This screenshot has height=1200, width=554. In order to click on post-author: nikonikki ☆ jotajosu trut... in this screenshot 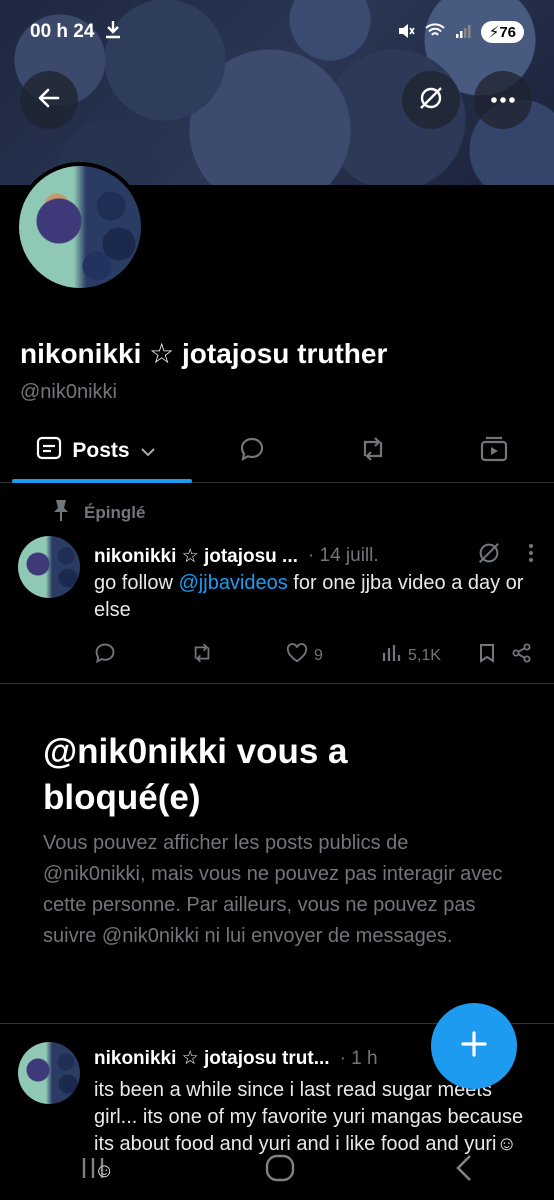, I will do `click(212, 1058)`.